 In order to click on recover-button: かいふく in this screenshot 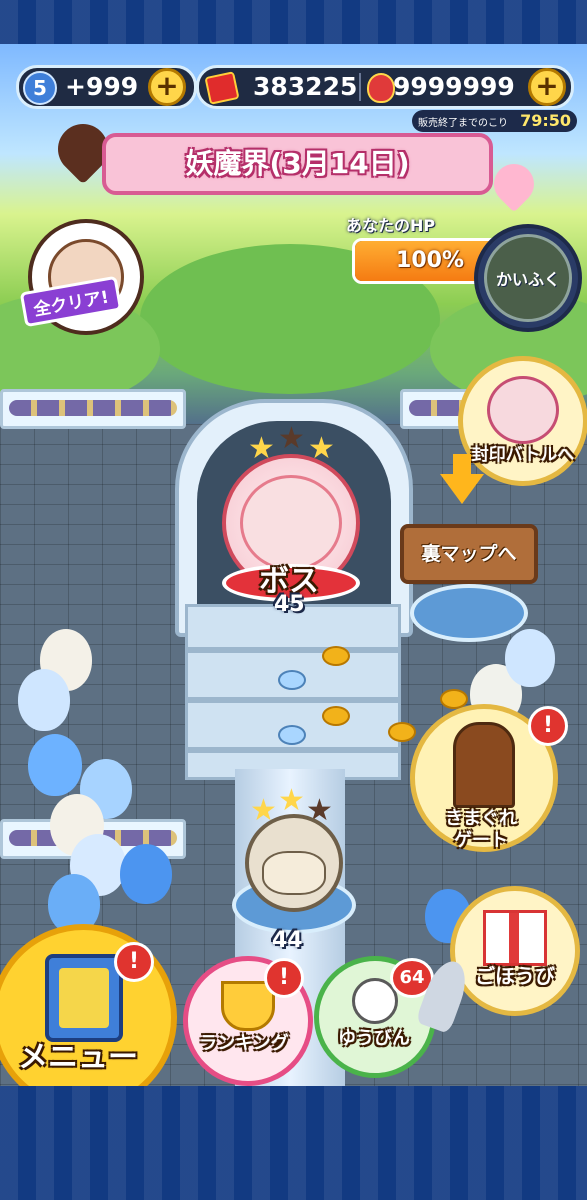, I will do `click(528, 278)`.